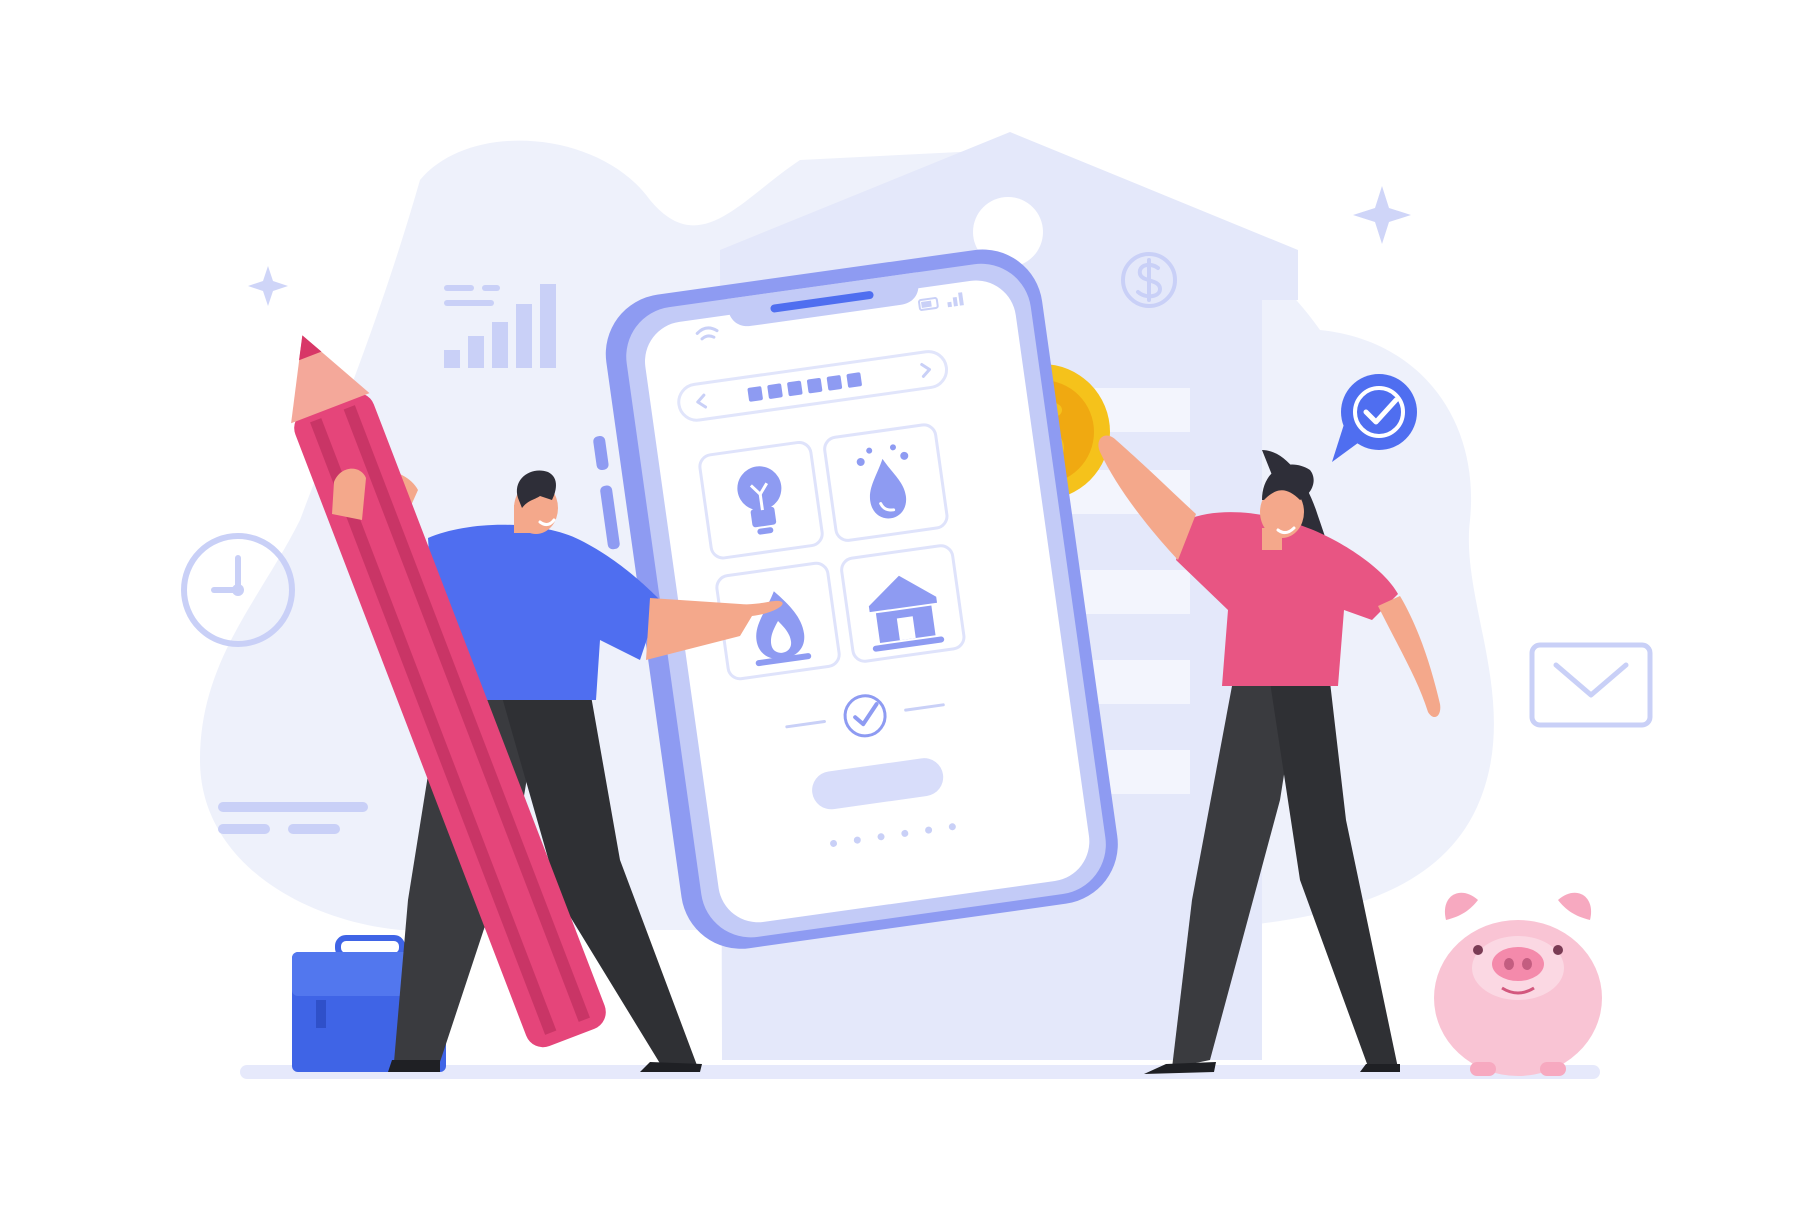 The height and width of the screenshot is (1228, 1800). Describe the element at coordinates (903, 603) in the screenshot. I see `utility-tile-housing` at that location.